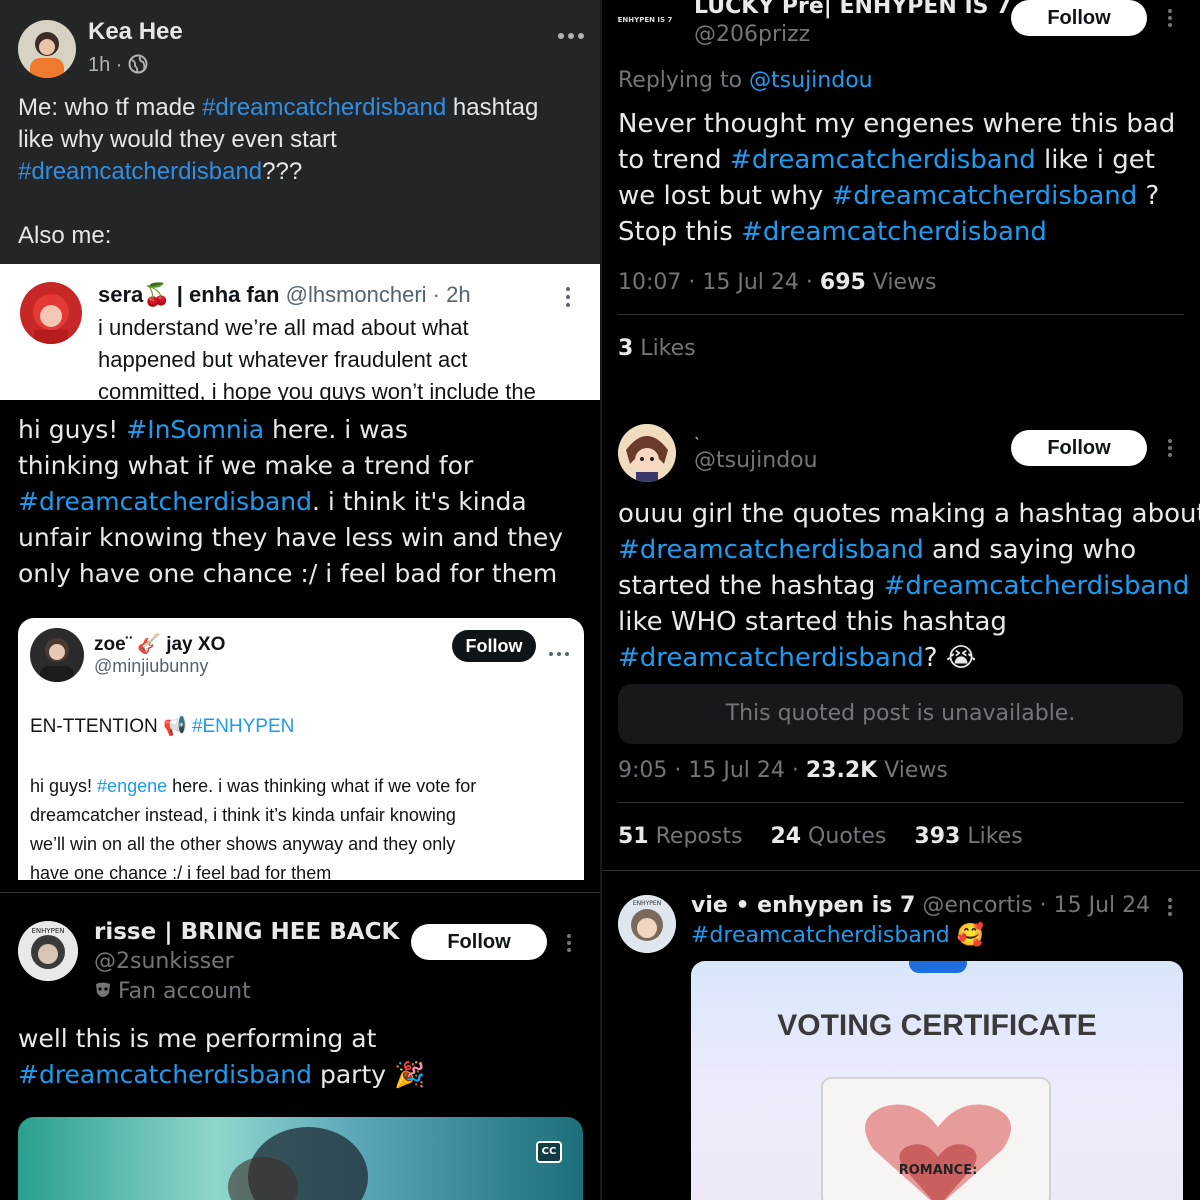 This screenshot has width=1200, height=1200. Describe the element at coordinates (110, 107) in the screenshot. I see `text: Me: who tf made` at that location.